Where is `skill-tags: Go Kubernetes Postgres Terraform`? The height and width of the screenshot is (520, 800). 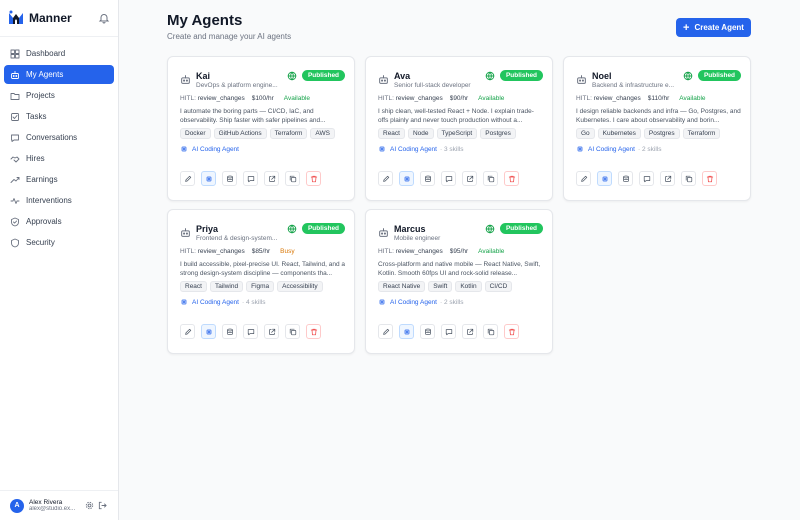
skill-tags: Go Kubernetes Postgres Terraform is located at coordinates (649, 133).